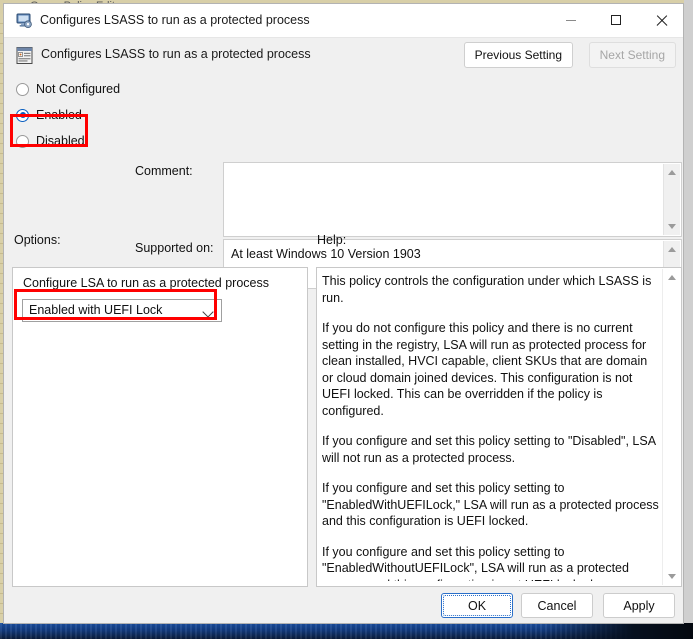 The width and height of the screenshot is (693, 639). Describe the element at coordinates (332, 240) in the screenshot. I see `help-section-label: Help:` at that location.